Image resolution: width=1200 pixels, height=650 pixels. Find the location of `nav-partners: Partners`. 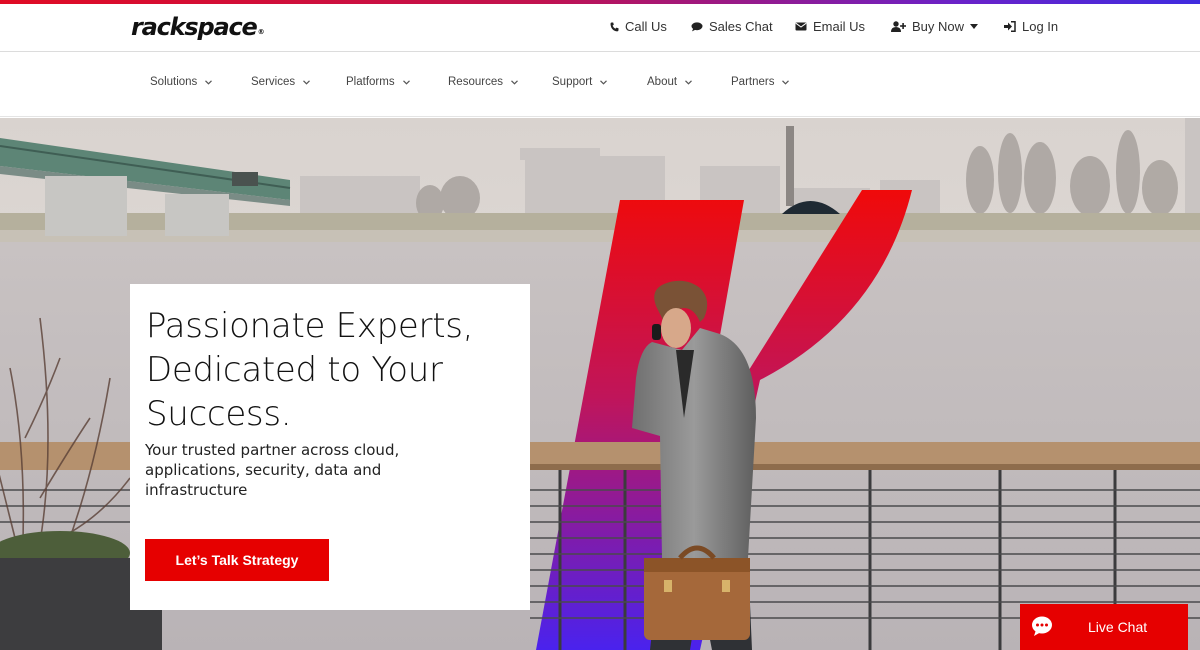

nav-partners: Partners is located at coordinates (760, 82).